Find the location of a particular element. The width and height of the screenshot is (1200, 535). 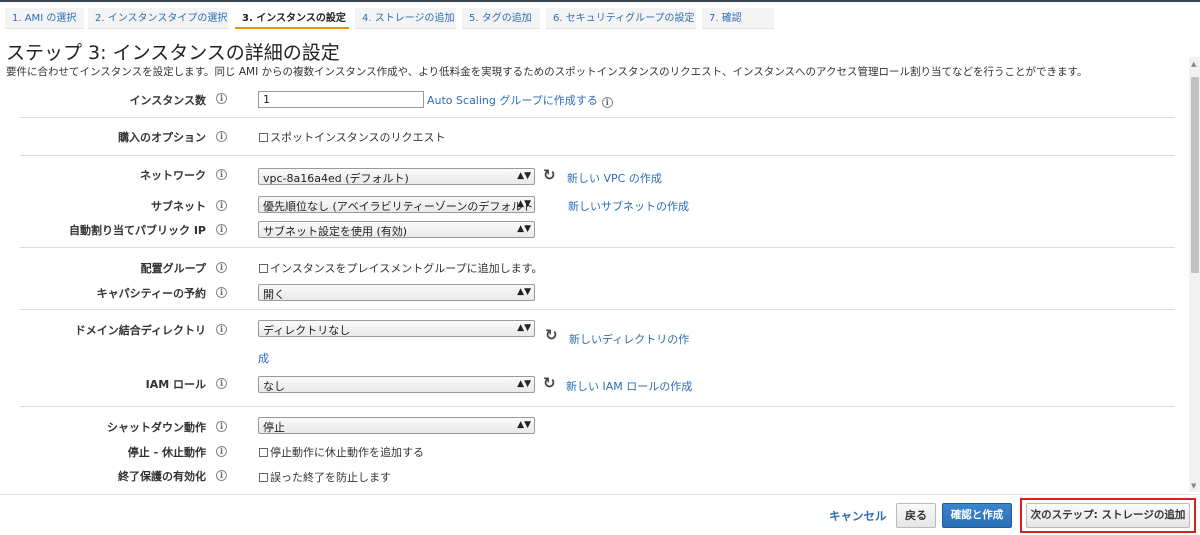

instance-count-input is located at coordinates (341, 99).